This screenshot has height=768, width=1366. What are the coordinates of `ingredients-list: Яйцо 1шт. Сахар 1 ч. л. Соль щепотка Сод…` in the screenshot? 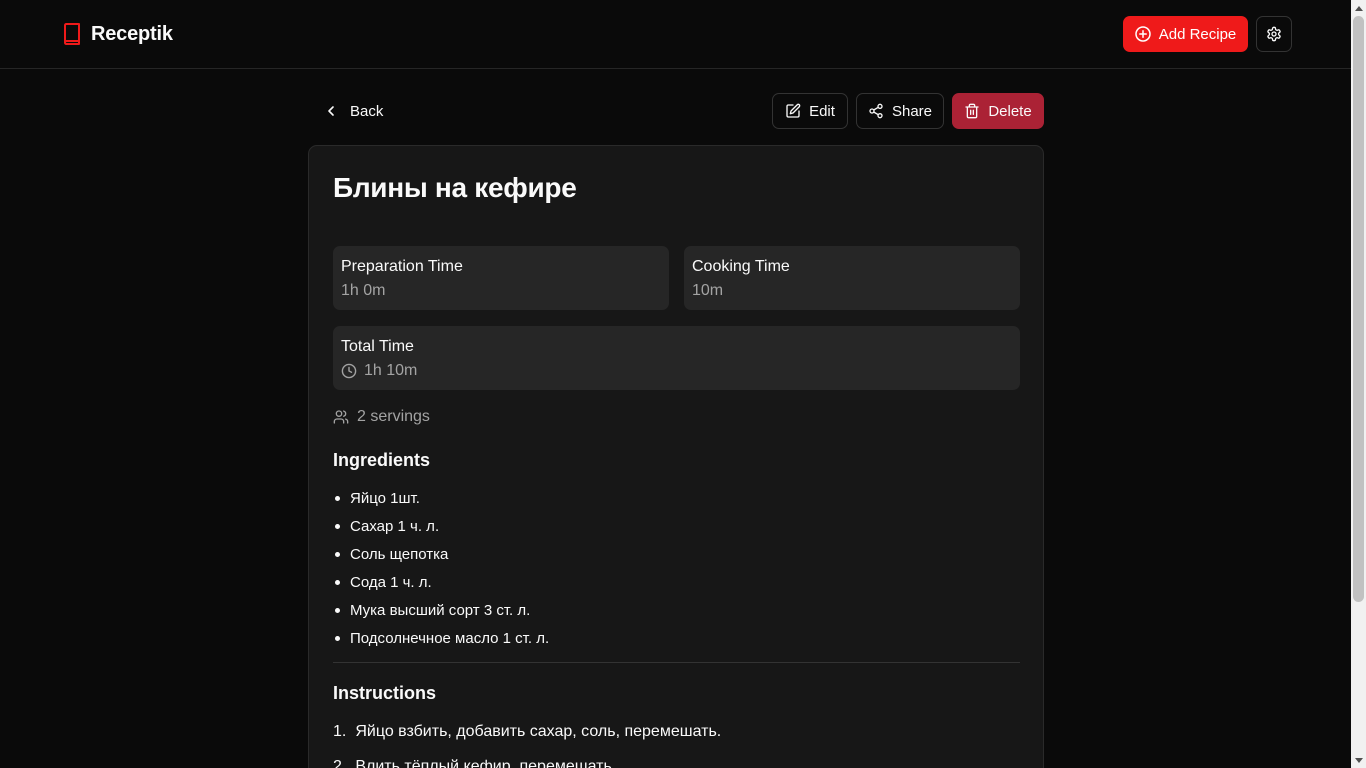 It's located at (441, 568).